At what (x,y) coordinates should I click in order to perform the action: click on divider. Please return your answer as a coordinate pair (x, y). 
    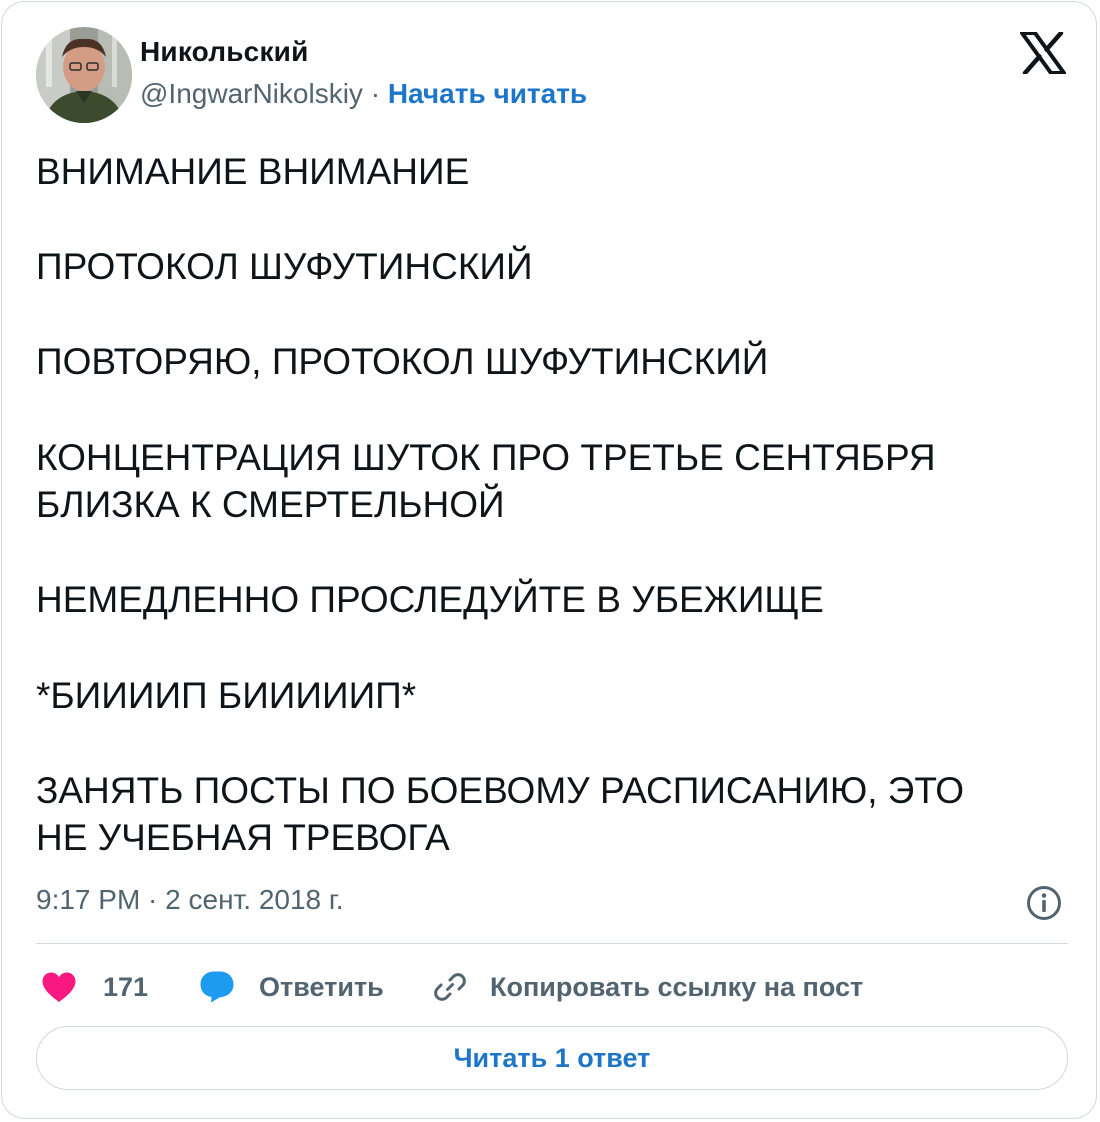
    Looking at the image, I should click on (552, 943).